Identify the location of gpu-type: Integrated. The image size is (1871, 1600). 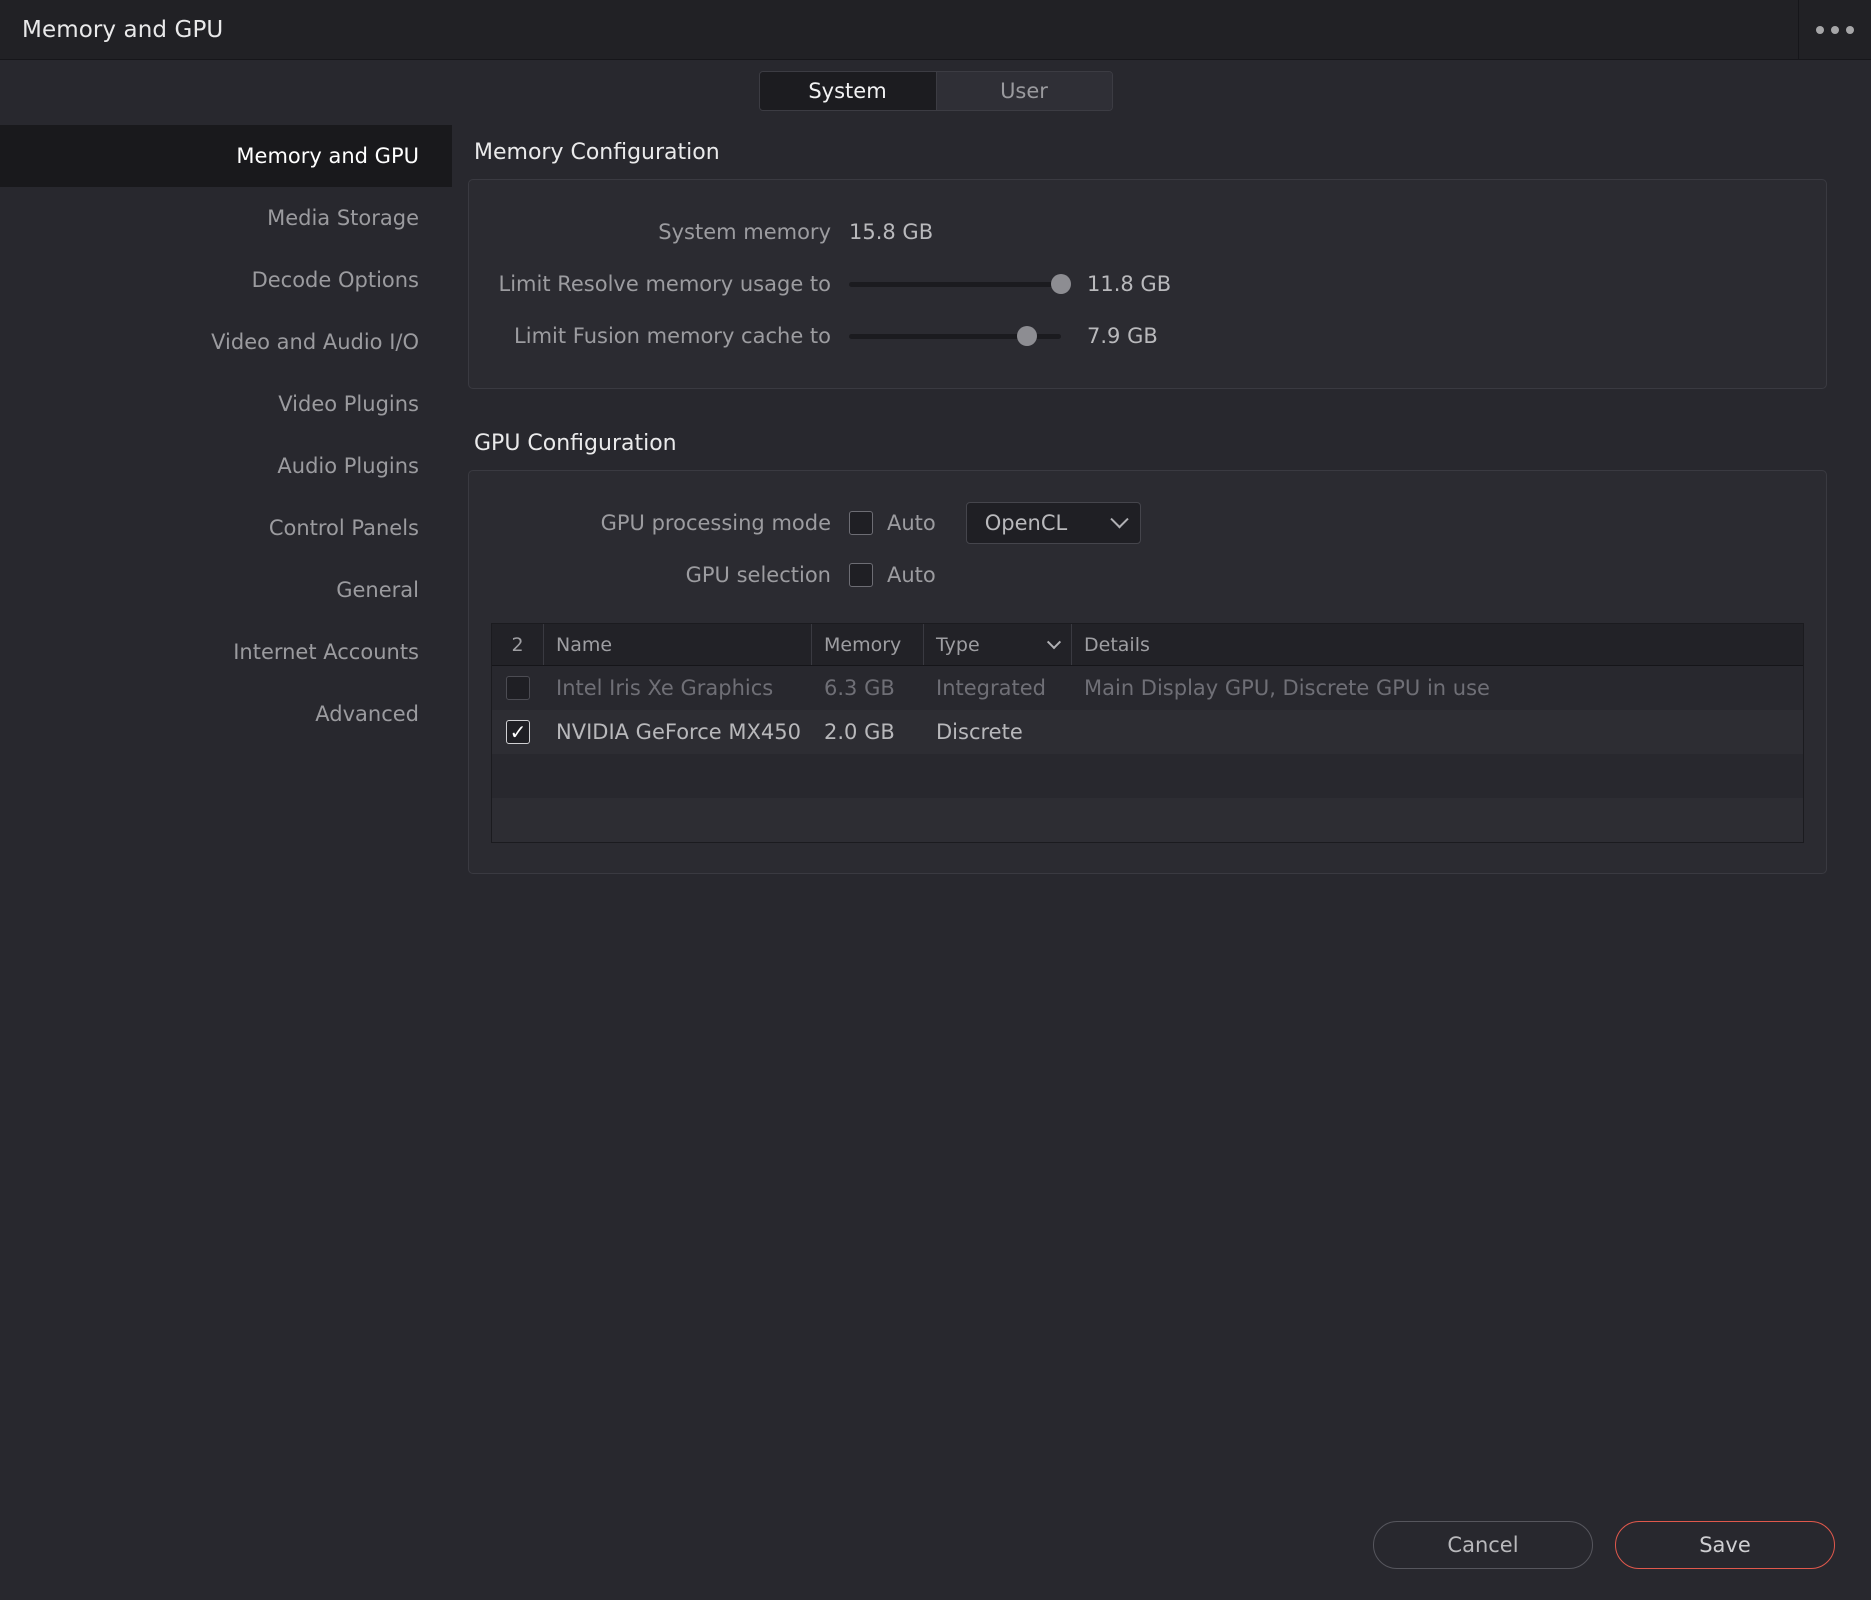
(991, 688).